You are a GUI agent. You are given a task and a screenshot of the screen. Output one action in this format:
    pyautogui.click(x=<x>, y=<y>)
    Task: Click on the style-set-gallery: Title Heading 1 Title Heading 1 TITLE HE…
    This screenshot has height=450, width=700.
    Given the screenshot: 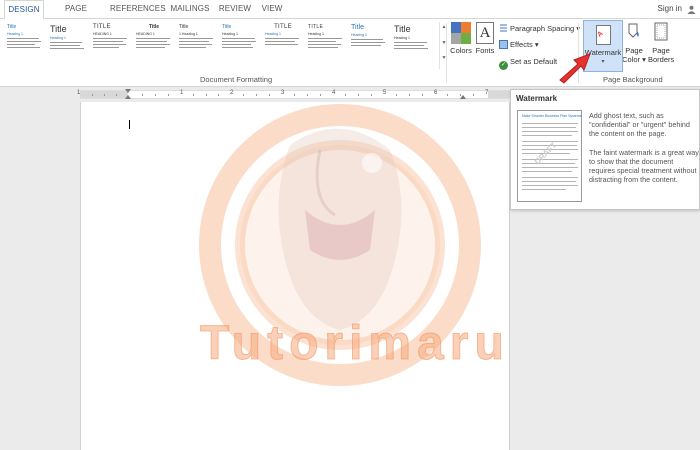 What is the action you would take?
    pyautogui.click(x=221, y=45)
    